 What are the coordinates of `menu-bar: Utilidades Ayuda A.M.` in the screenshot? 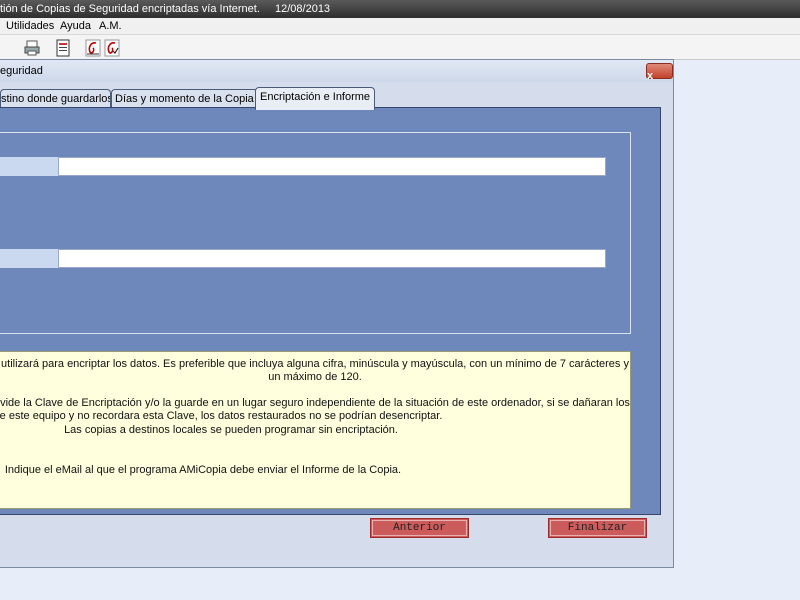 It's located at (400, 26).